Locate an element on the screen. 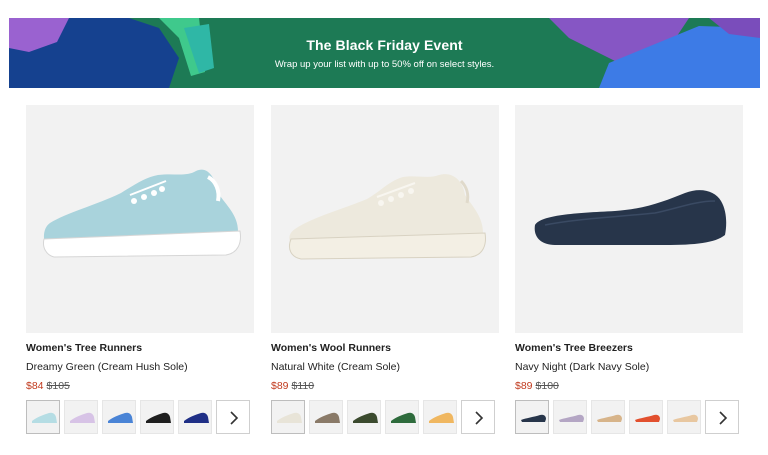 The image size is (768, 455). product-color-name: Natural White (Cream Sole) is located at coordinates (335, 367).